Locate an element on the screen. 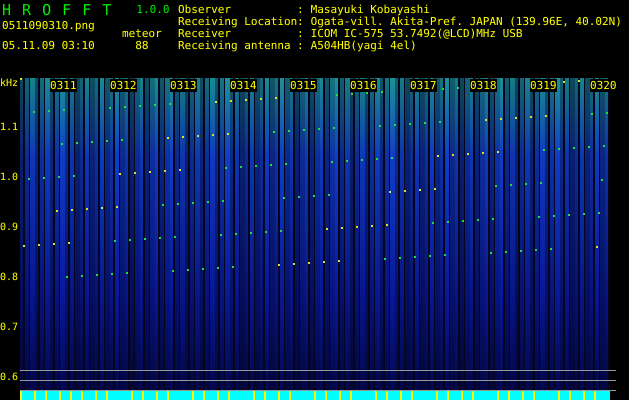 The image size is (629, 400). axis-label: 1.0 is located at coordinates (10, 178).